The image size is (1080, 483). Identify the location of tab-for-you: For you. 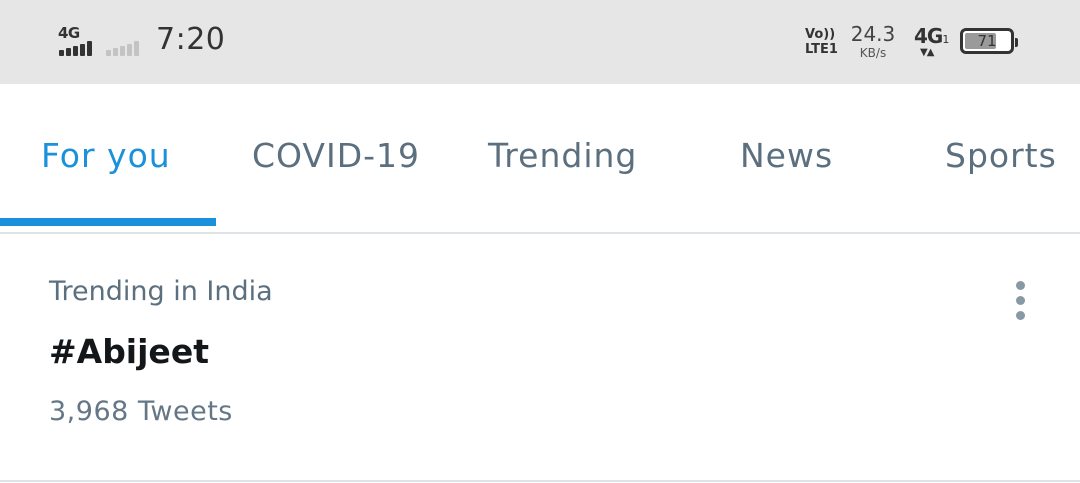
(106, 155).